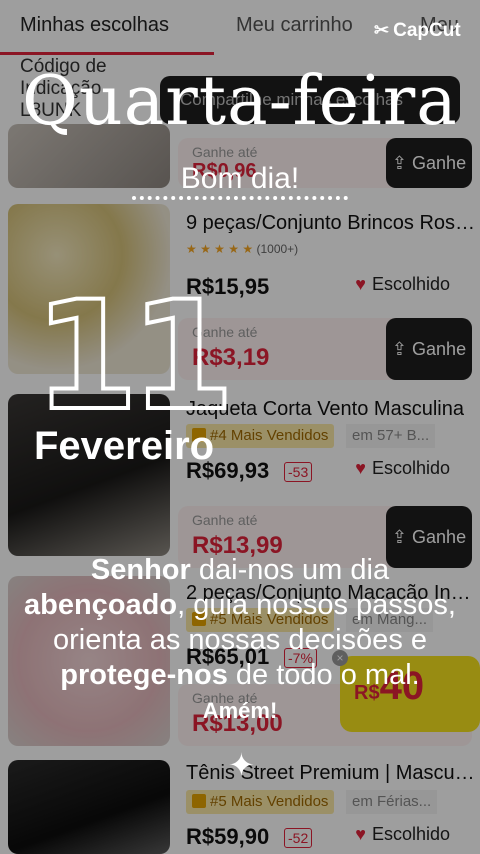 This screenshot has width=480, height=854. I want to click on prayer-text-part: dai-nos um dia, so click(290, 570).